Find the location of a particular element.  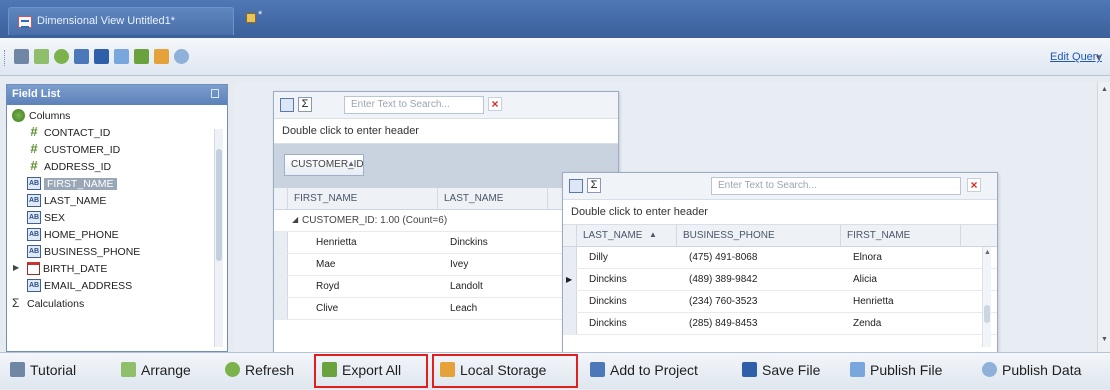

add-to-project-label: Add to Project is located at coordinates (654, 370).